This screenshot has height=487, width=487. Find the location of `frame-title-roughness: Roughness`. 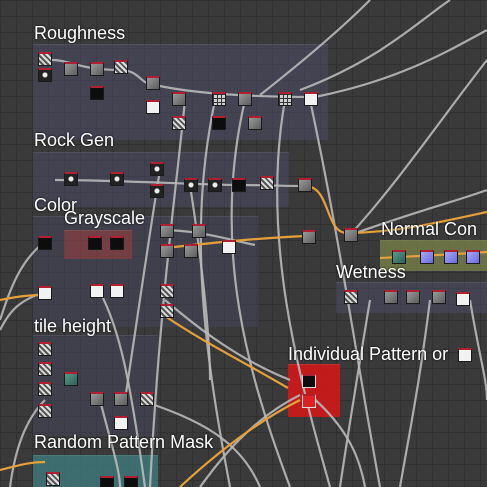

frame-title-roughness: Roughness is located at coordinates (80, 33).